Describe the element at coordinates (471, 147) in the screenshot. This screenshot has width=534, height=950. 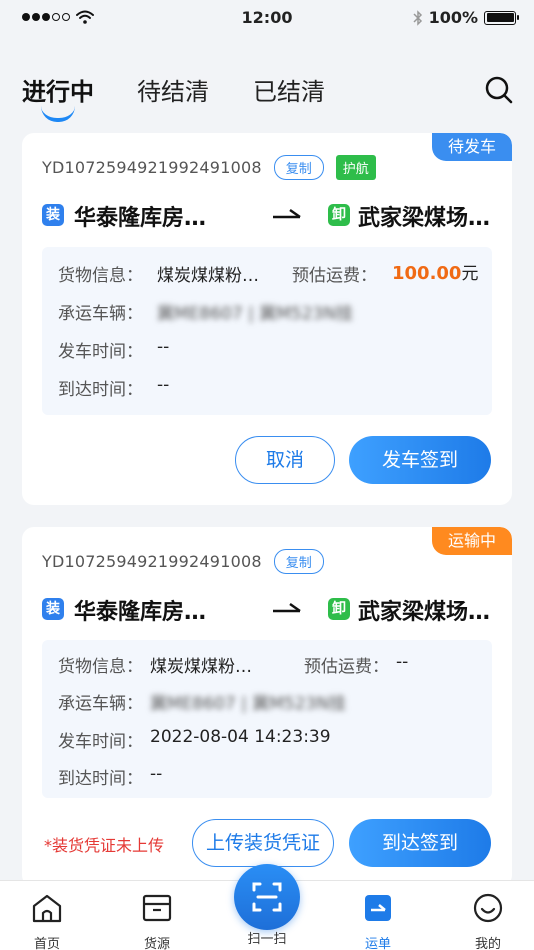
I see `status-badge: 待发车` at that location.